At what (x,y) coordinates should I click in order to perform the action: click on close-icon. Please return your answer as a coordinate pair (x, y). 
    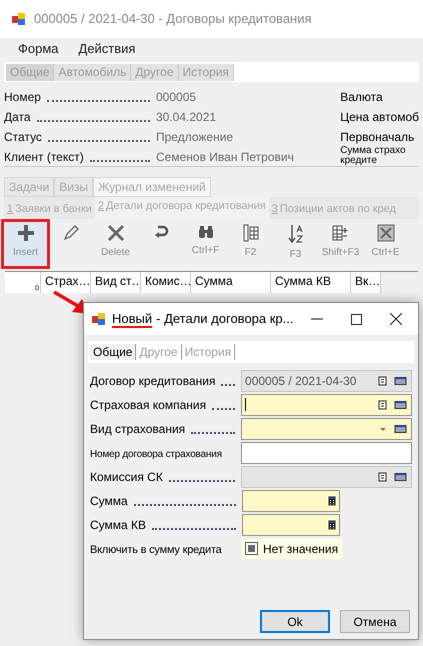
    Looking at the image, I should click on (396, 319).